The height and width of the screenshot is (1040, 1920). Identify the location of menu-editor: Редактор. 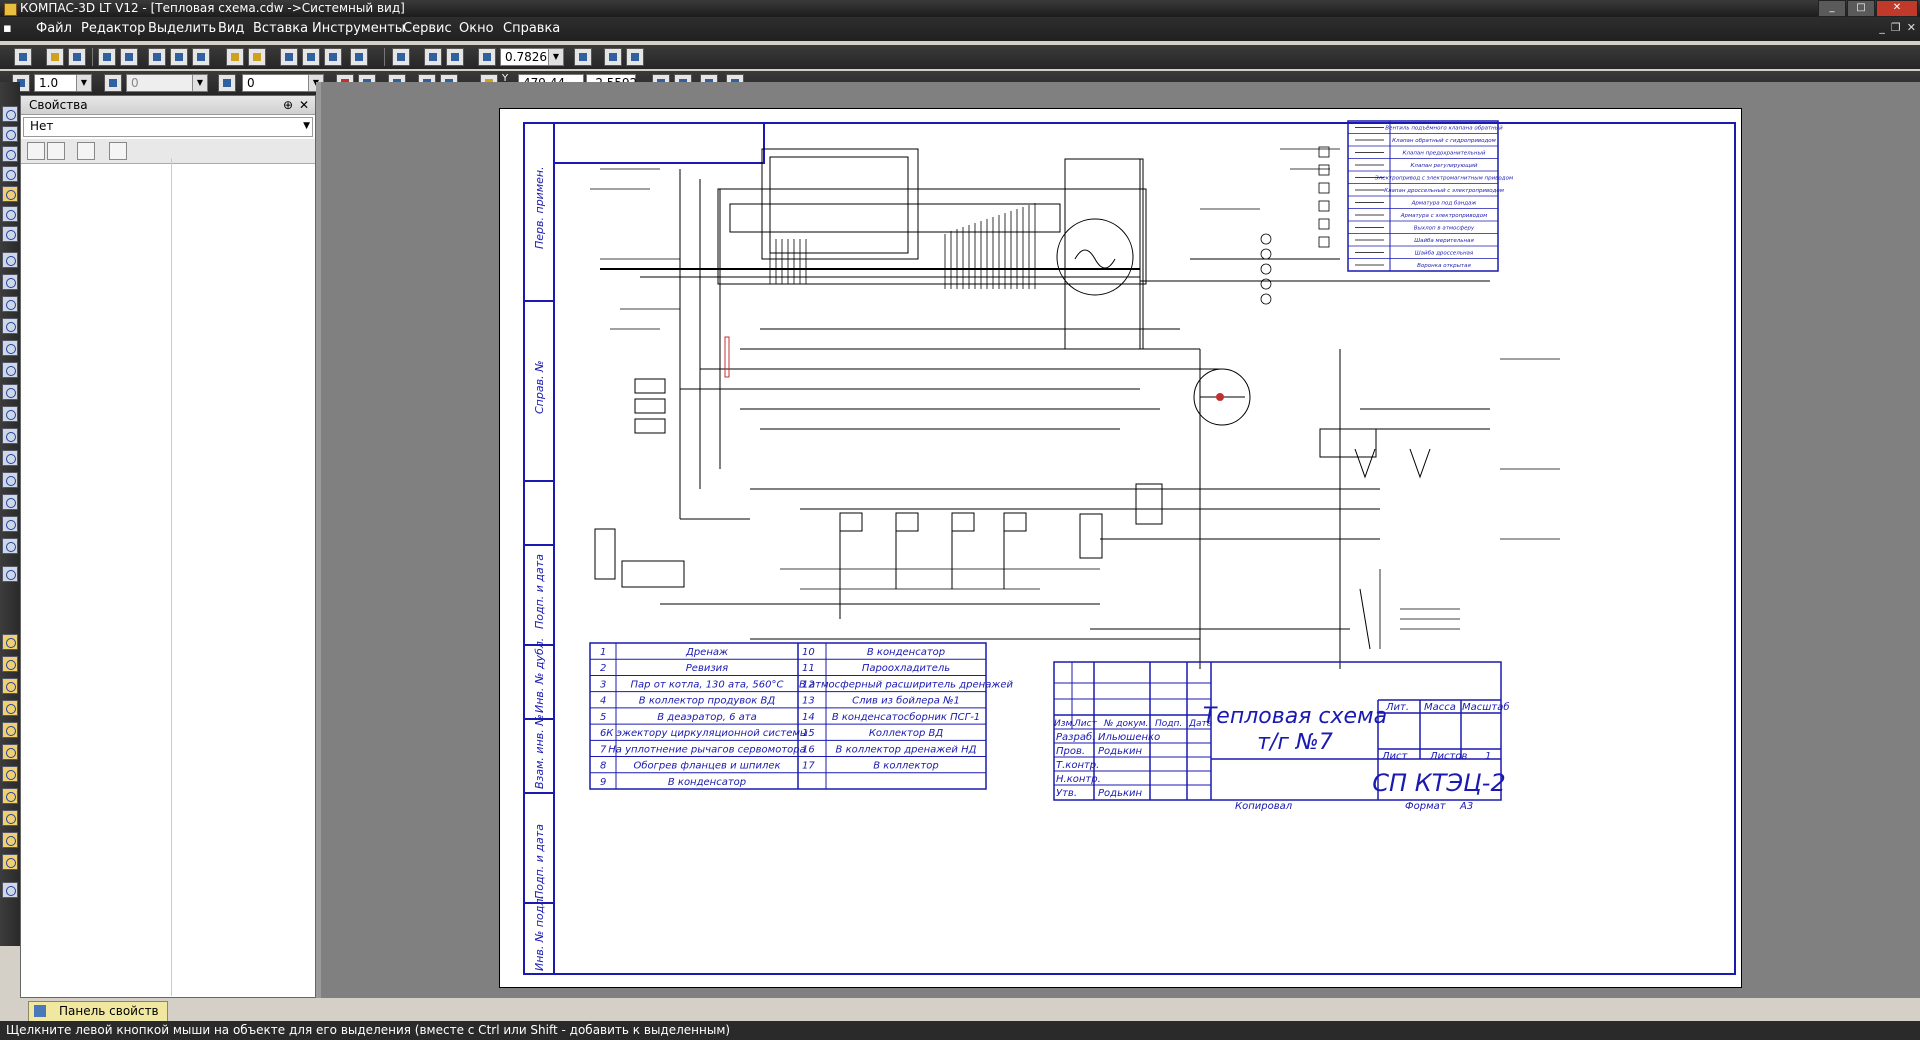
(113, 29).